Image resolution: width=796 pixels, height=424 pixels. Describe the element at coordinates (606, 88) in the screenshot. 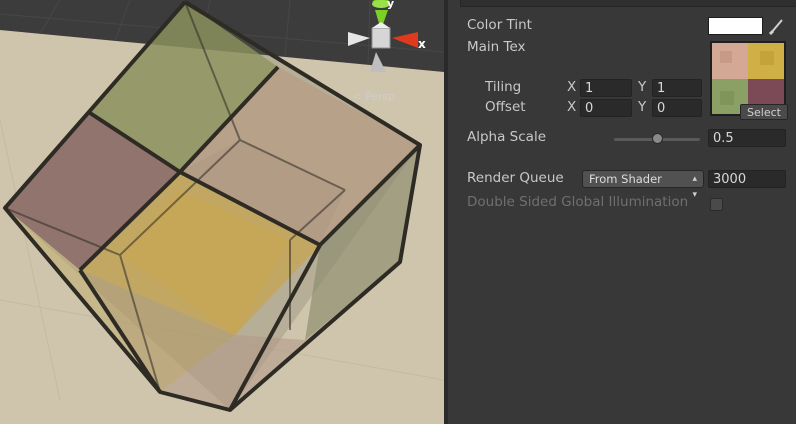

I see `tiling-x-field: 1` at that location.